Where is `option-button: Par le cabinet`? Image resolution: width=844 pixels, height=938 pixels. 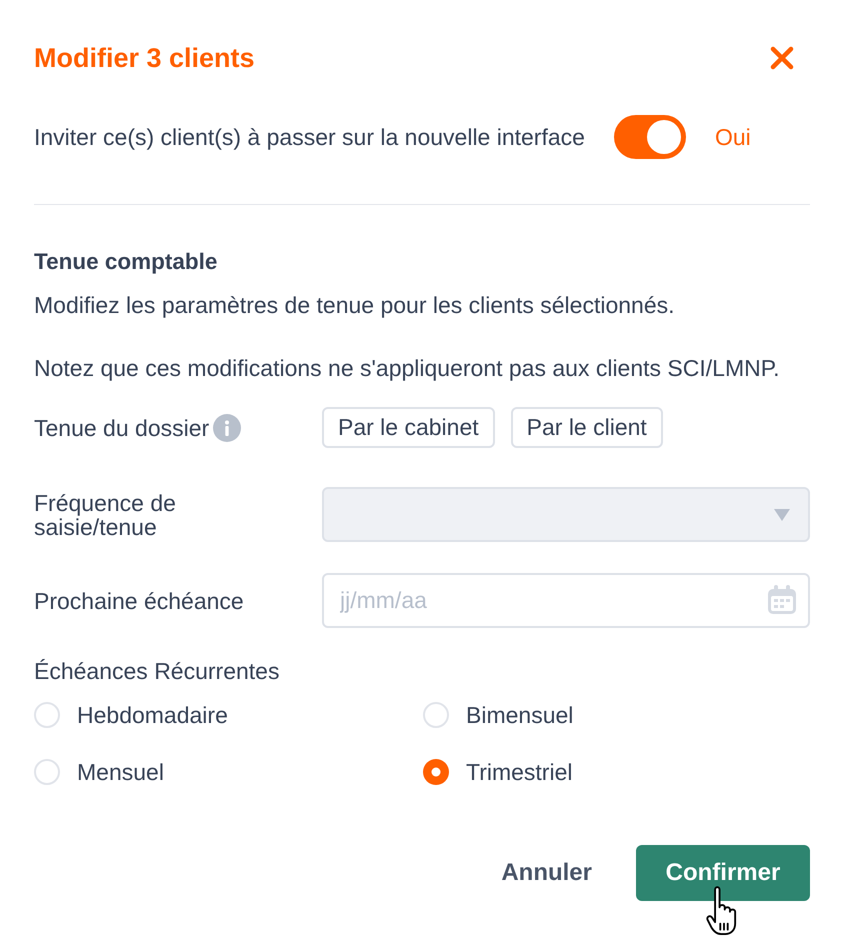
option-button: Par le cabinet is located at coordinates (408, 427).